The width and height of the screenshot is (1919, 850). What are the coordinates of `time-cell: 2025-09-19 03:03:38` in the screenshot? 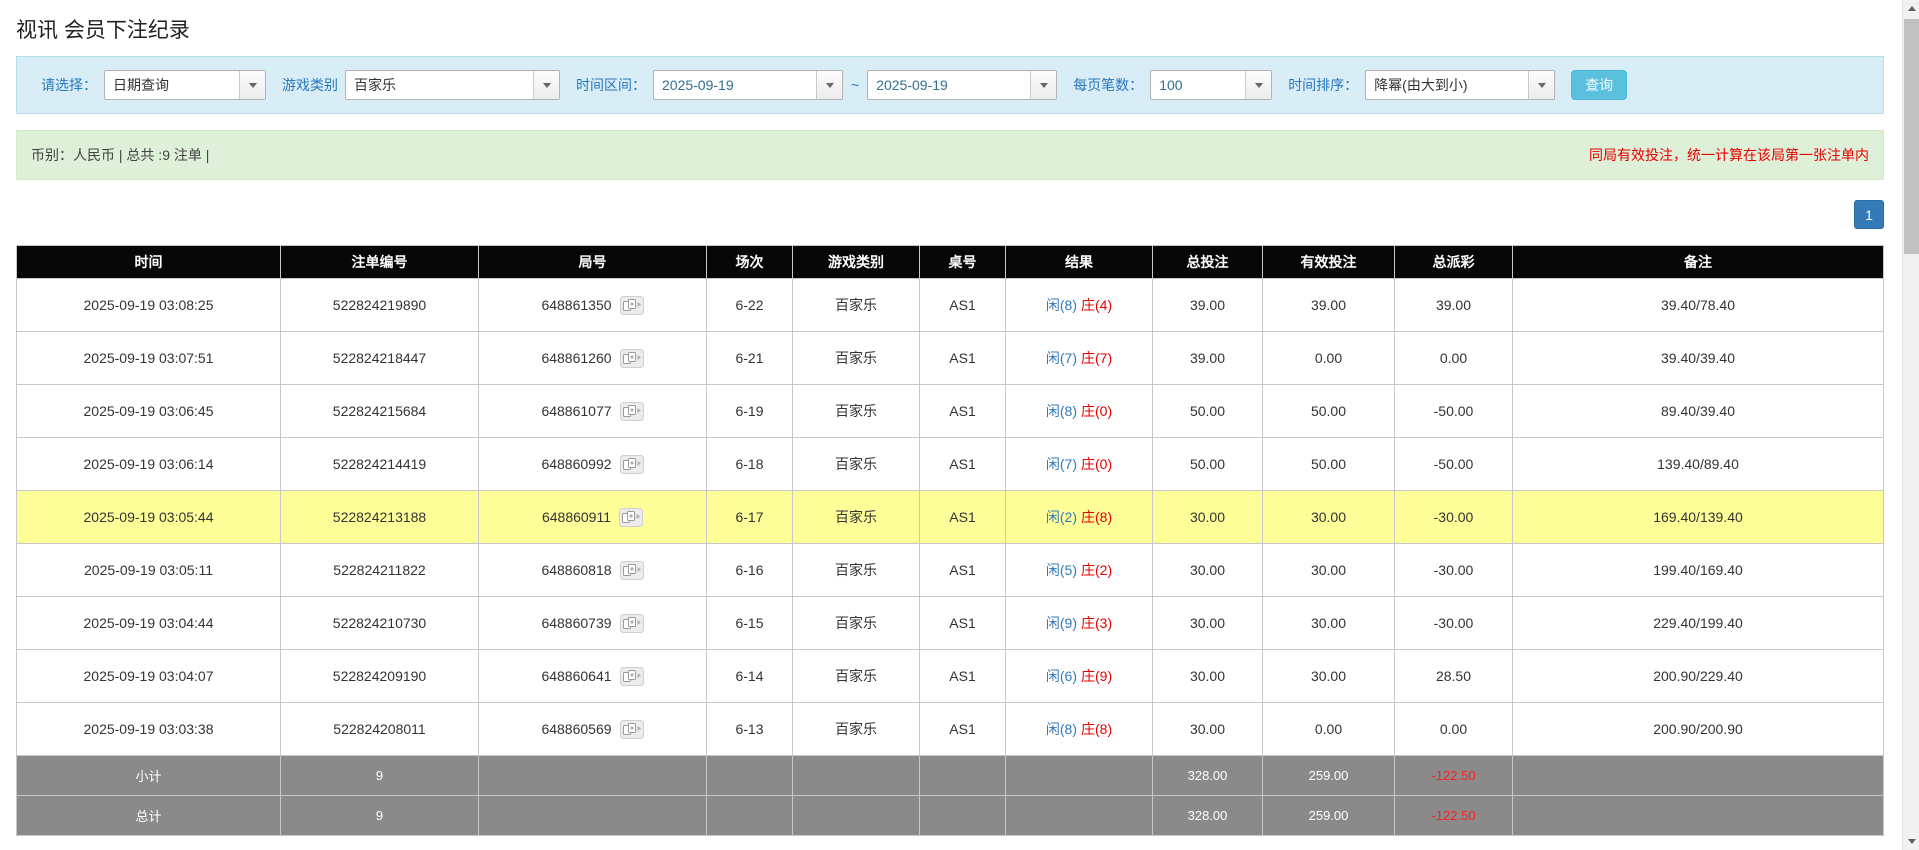 It's located at (148, 729).